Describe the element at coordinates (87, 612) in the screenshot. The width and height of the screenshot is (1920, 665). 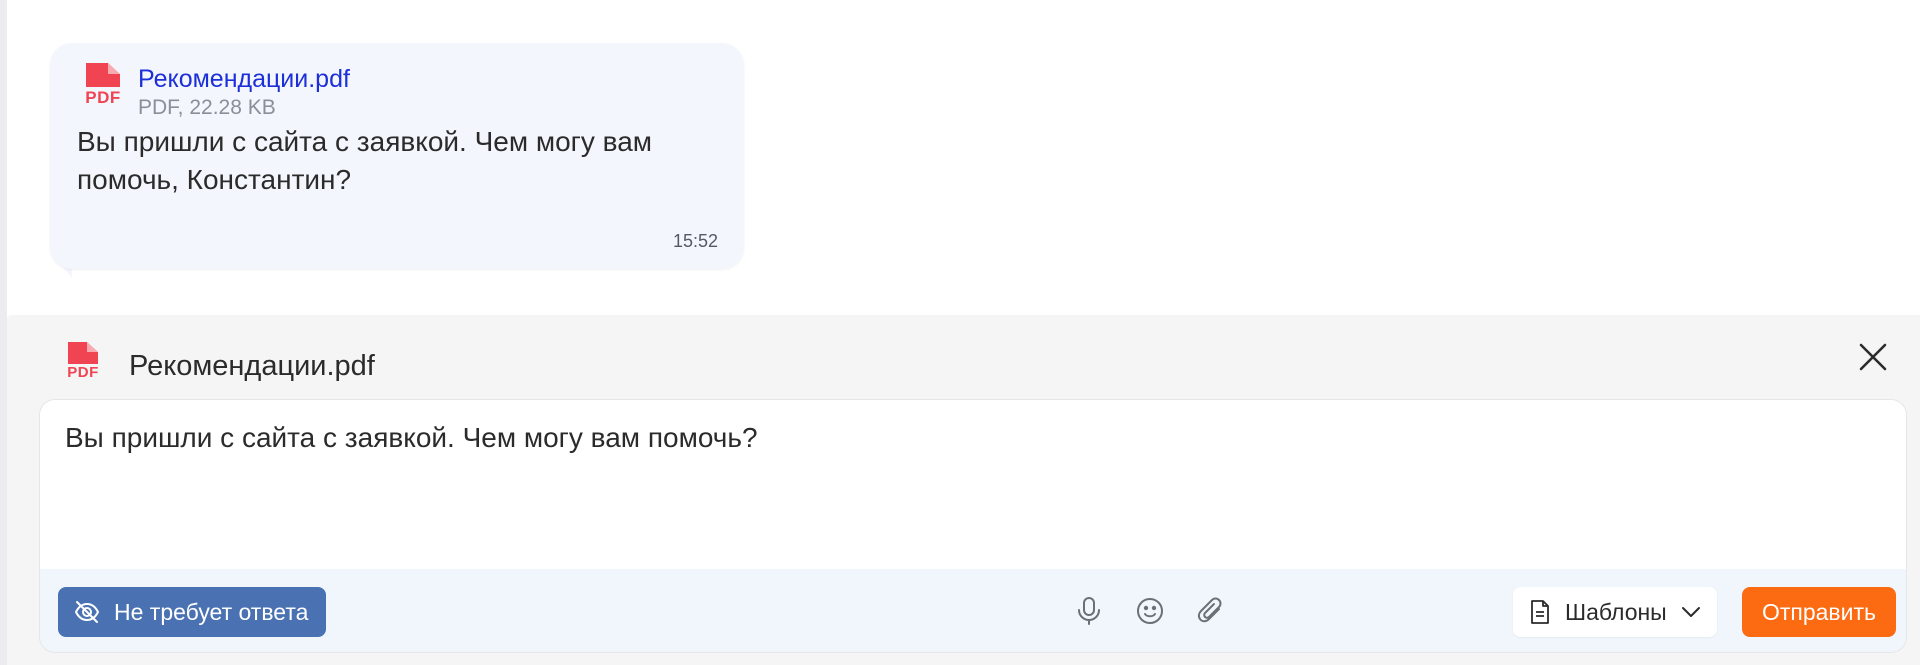
I see `eye-off-icon` at that location.